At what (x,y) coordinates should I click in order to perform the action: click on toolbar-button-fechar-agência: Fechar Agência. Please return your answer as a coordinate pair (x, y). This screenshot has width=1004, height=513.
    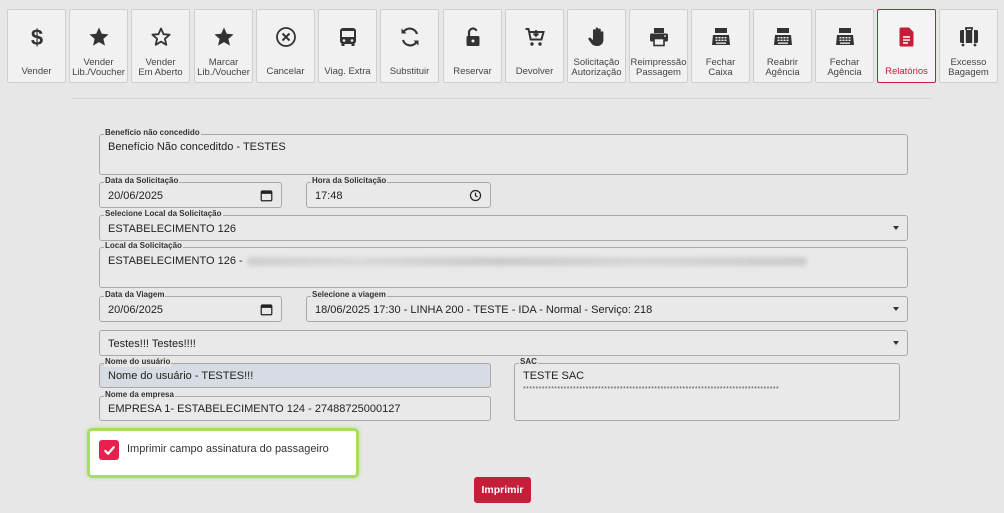
    Looking at the image, I should click on (844, 46).